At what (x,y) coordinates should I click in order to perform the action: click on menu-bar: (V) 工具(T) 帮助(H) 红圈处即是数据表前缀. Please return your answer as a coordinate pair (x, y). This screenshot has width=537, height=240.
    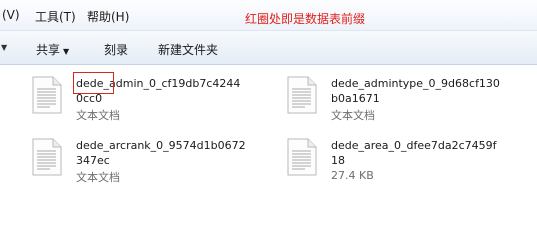
    Looking at the image, I should click on (268, 15).